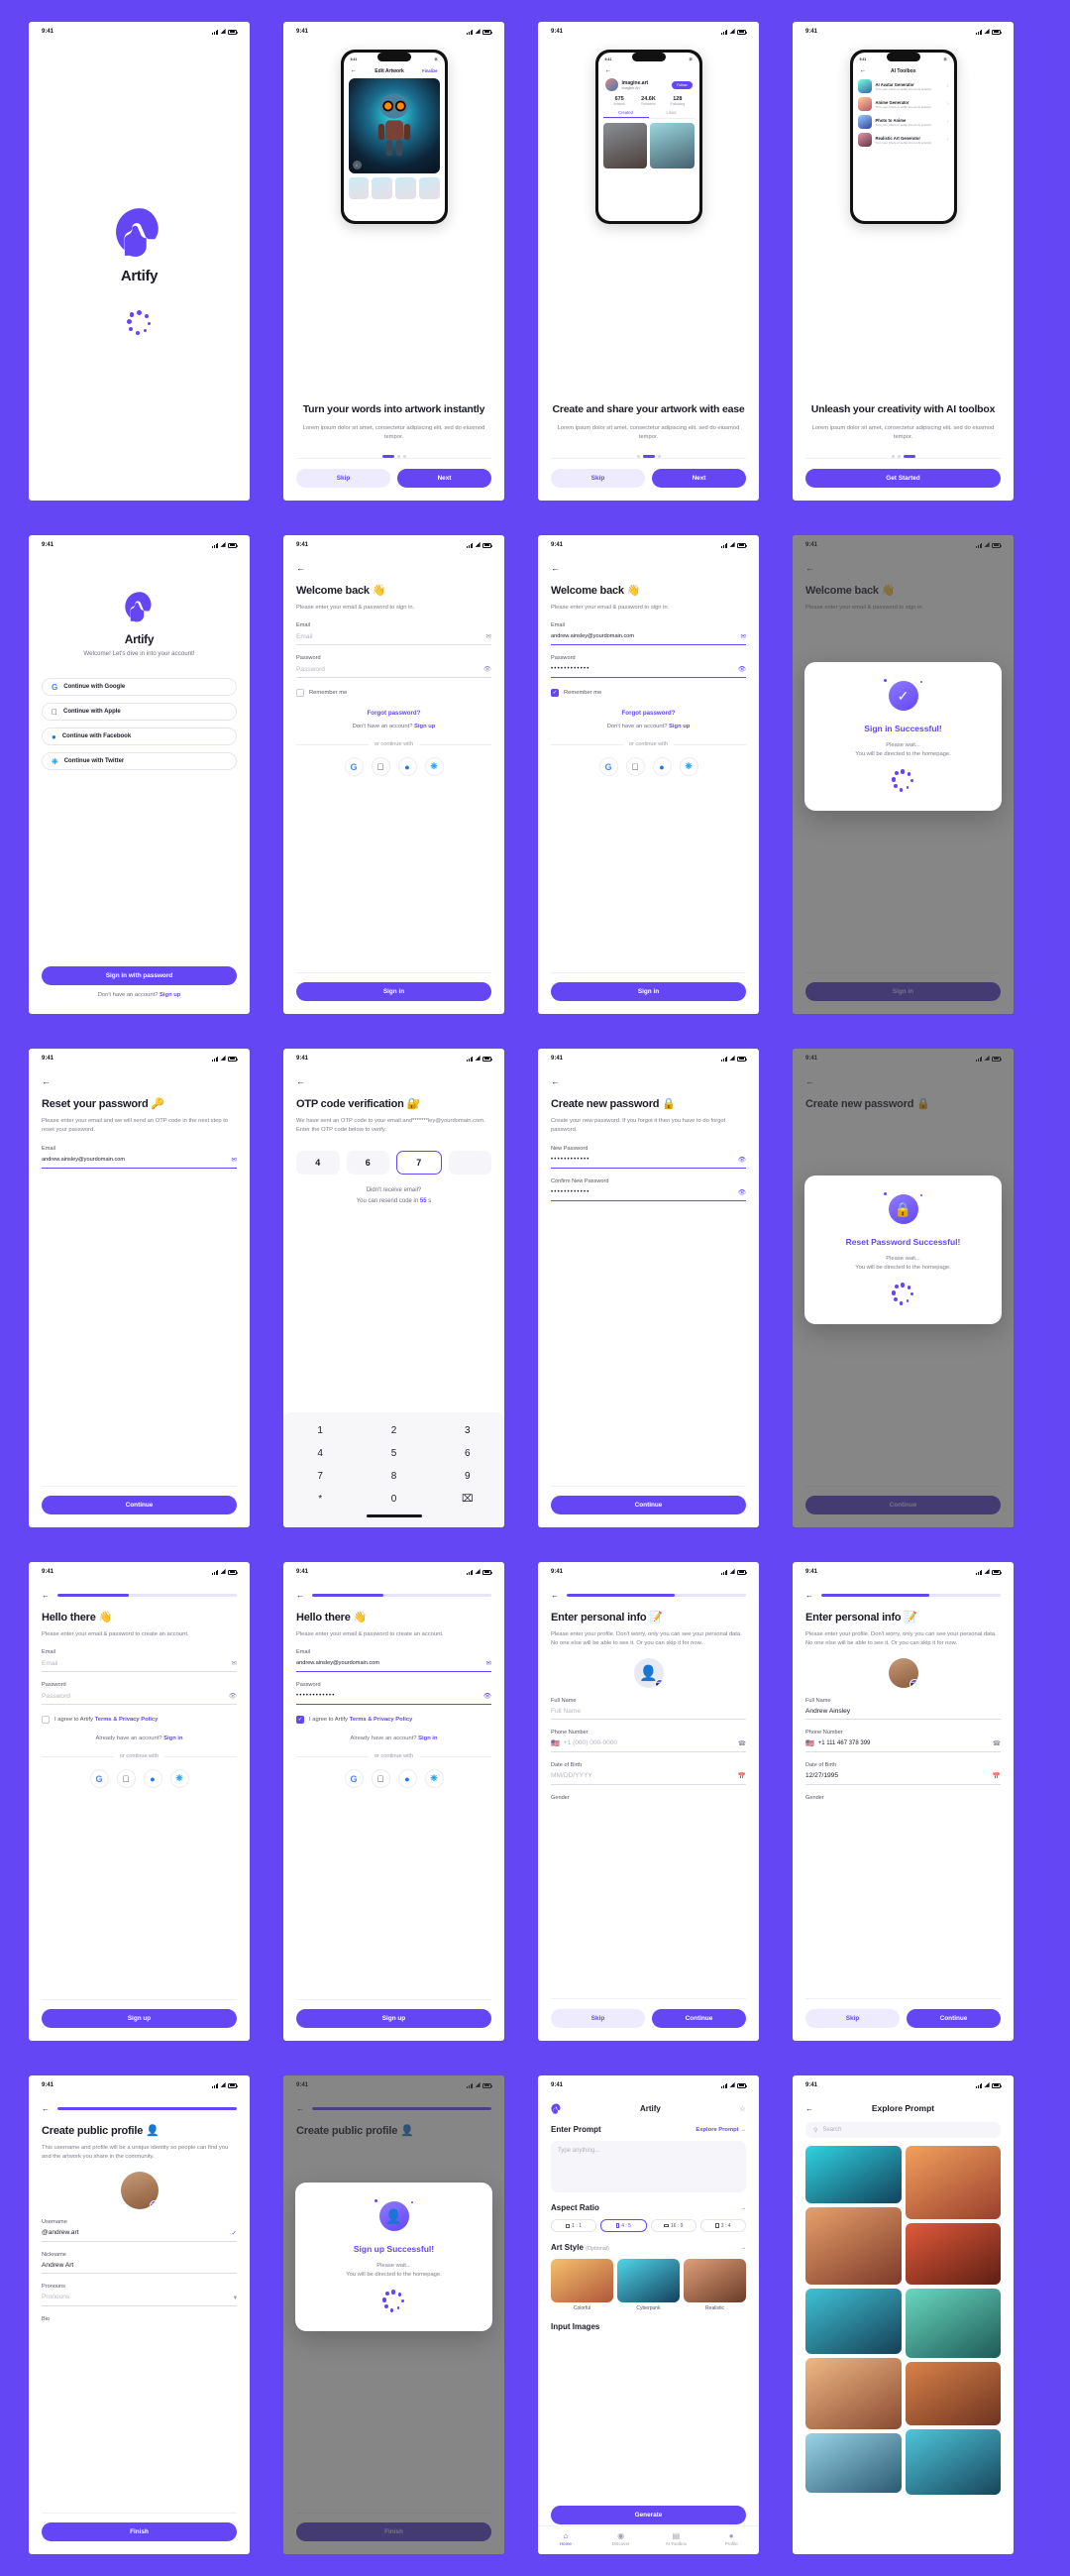 Image resolution: width=1070 pixels, height=2576 pixels. What do you see at coordinates (648, 1162) in the screenshot?
I see `new-password-field: •••••••••••• 👁` at bounding box center [648, 1162].